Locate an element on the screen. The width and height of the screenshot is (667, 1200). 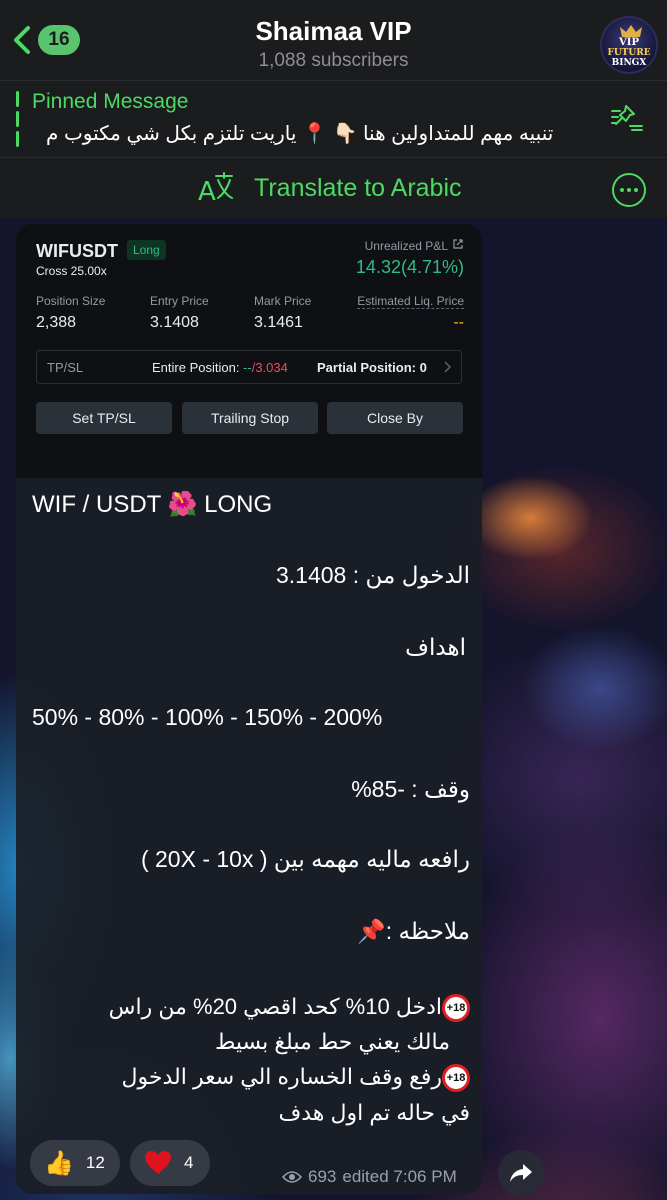
reaction-count: 4 is located at coordinates (189, 1162).